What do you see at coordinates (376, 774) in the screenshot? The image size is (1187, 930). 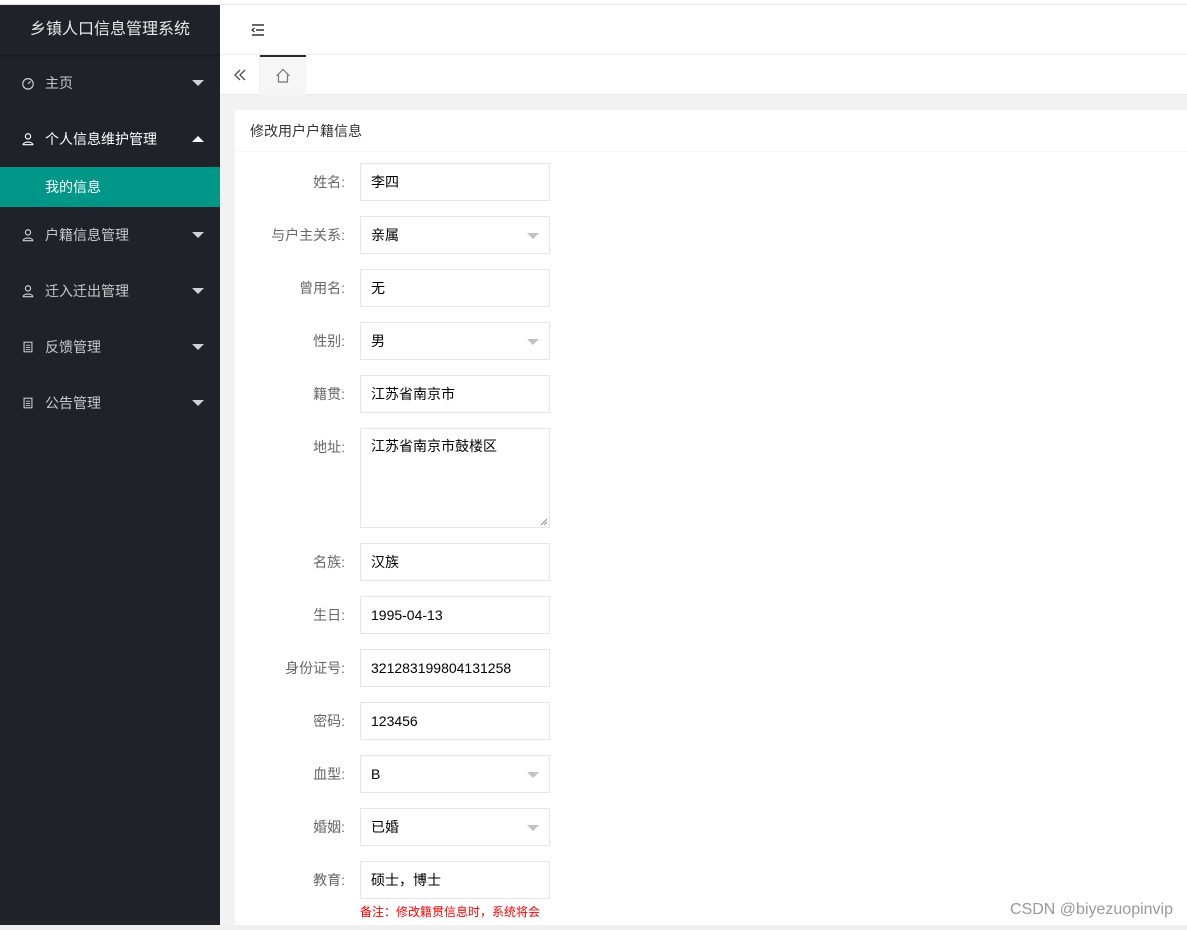 I see `select-value: B` at bounding box center [376, 774].